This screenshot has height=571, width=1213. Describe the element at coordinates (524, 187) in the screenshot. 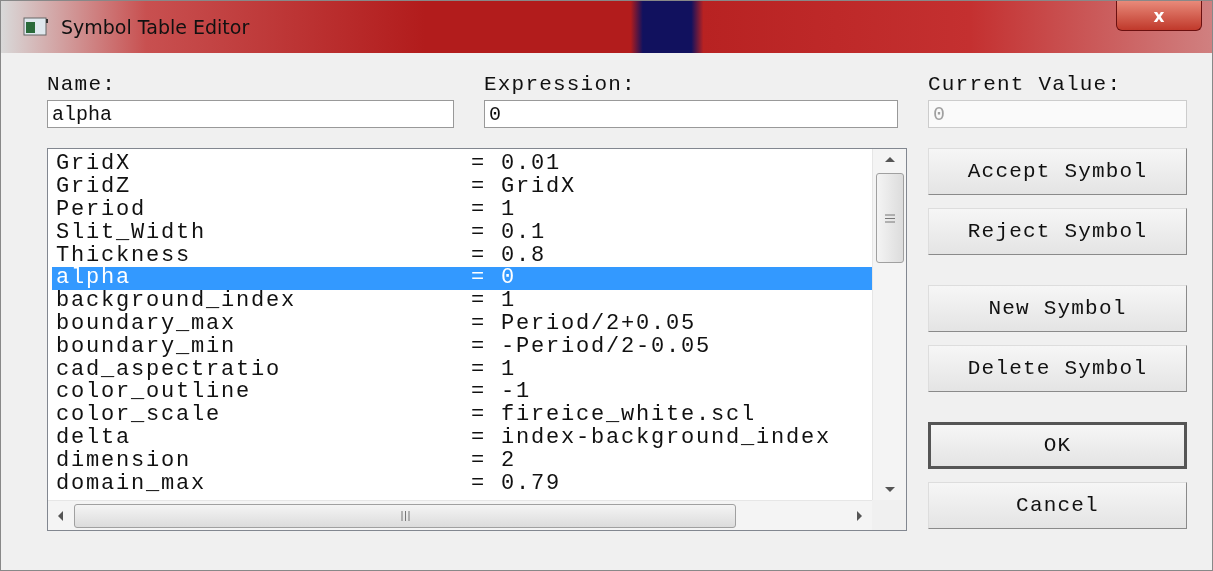

I see `symbol-value: = GridX` at that location.